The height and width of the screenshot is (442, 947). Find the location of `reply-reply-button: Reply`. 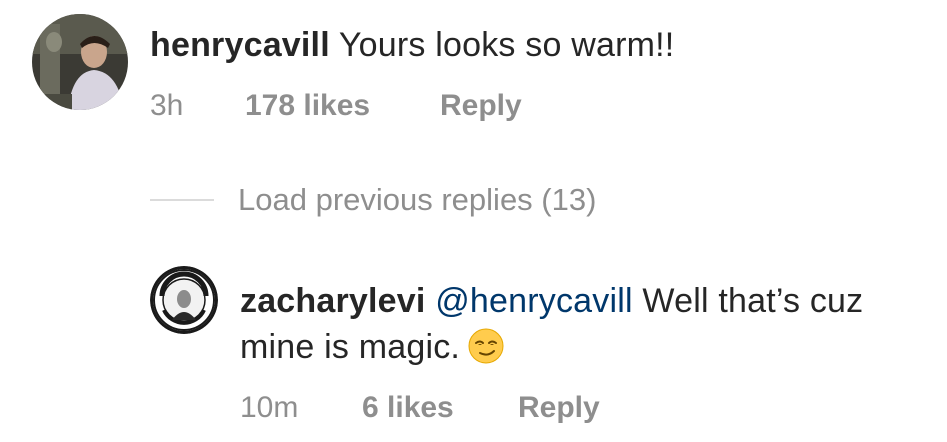

reply-reply-button: Reply is located at coordinates (559, 408).